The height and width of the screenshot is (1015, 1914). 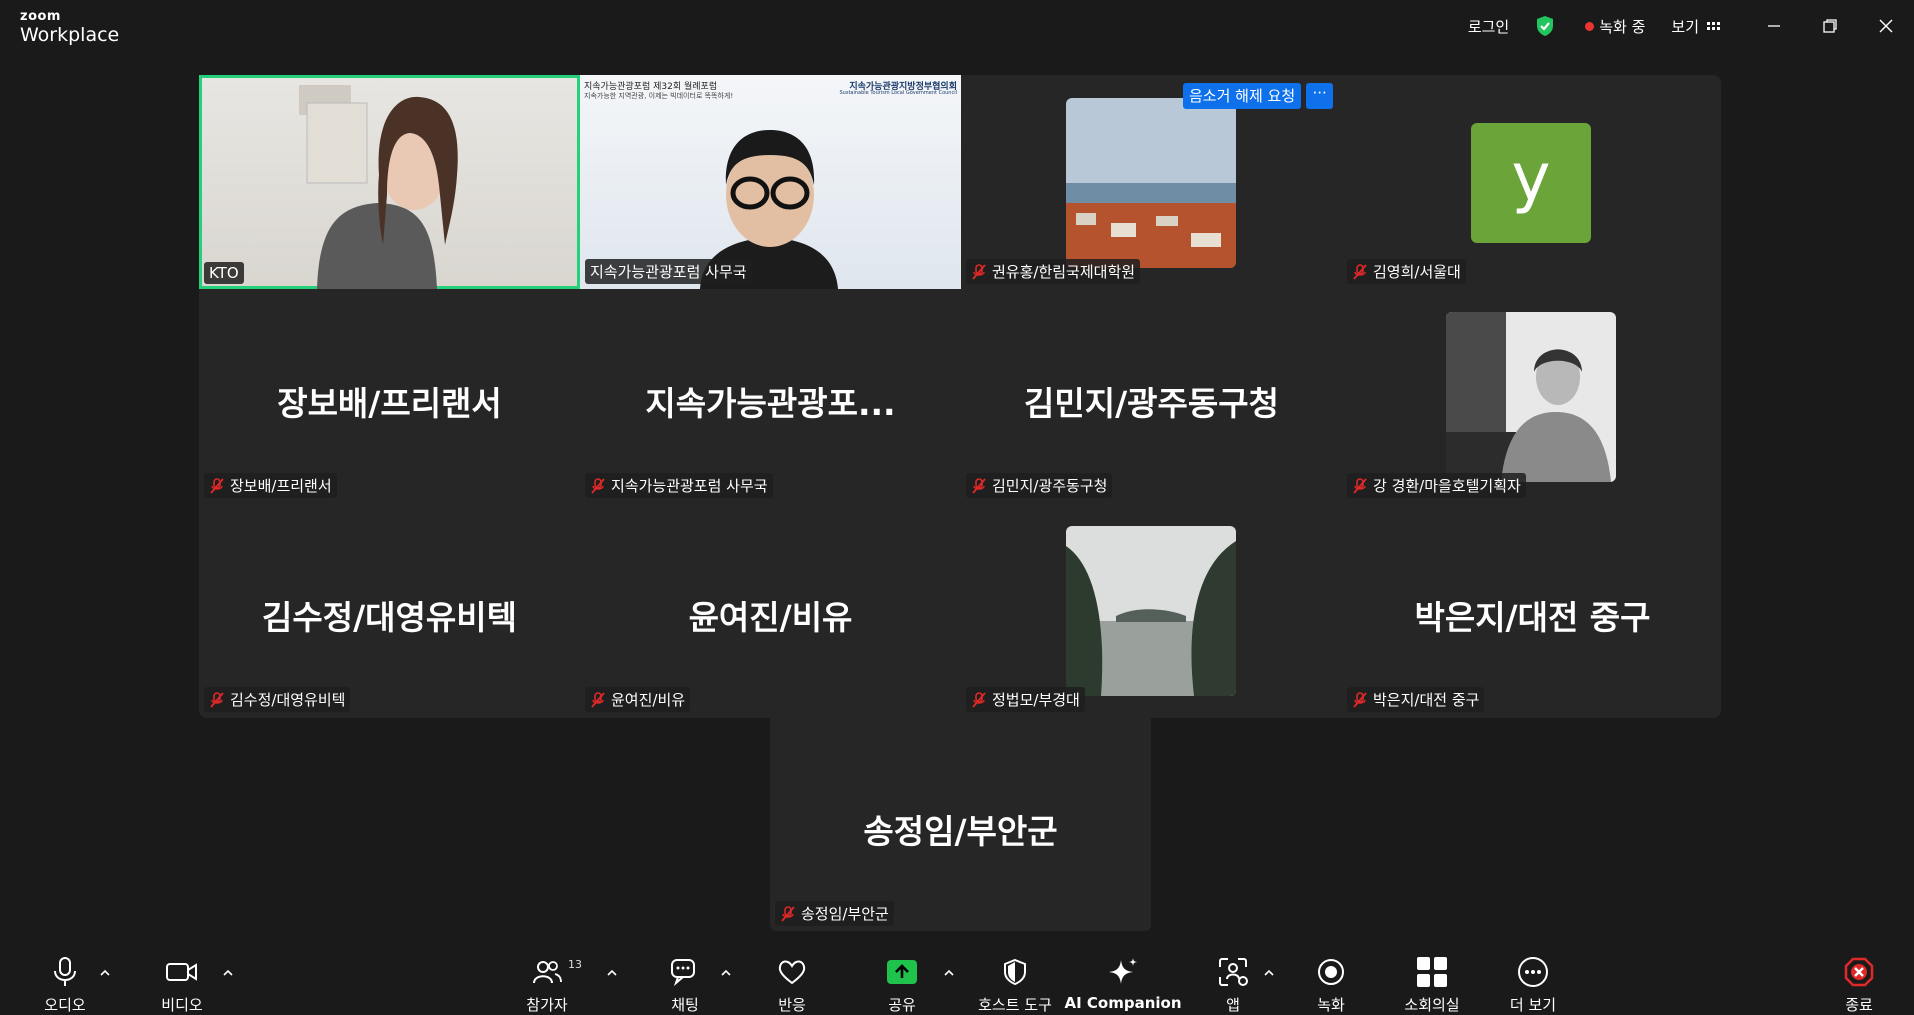 What do you see at coordinates (70, 35) in the screenshot?
I see `brand-large: Workplace` at bounding box center [70, 35].